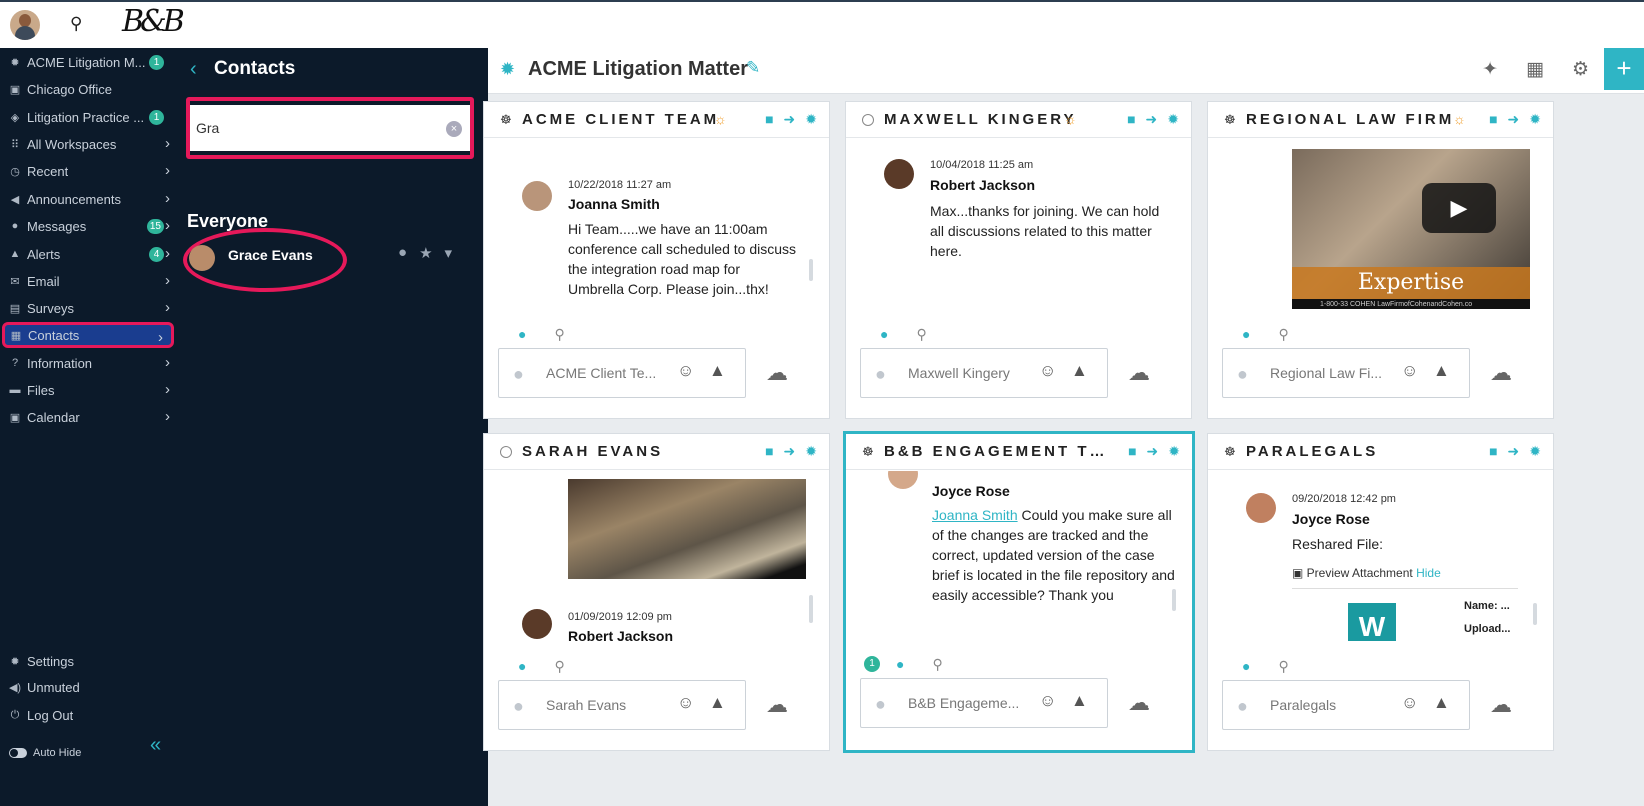 This screenshot has width=1644, height=806. Describe the element at coordinates (89, 117) in the screenshot. I see `sidebar-item-litigation-practice: ◈ Litigation Practice ... 1` at that location.